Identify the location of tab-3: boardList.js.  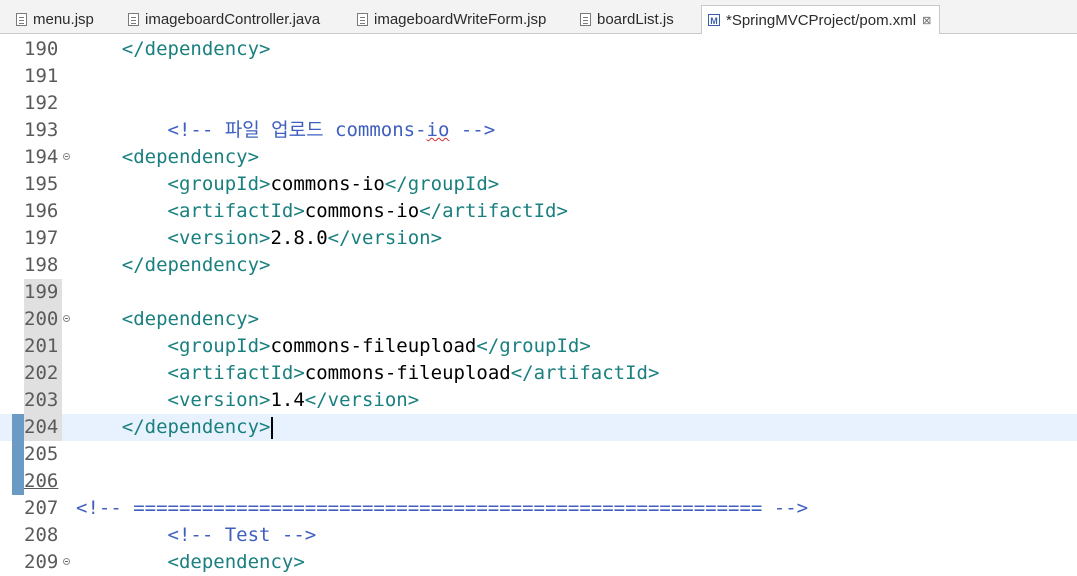
(627, 19).